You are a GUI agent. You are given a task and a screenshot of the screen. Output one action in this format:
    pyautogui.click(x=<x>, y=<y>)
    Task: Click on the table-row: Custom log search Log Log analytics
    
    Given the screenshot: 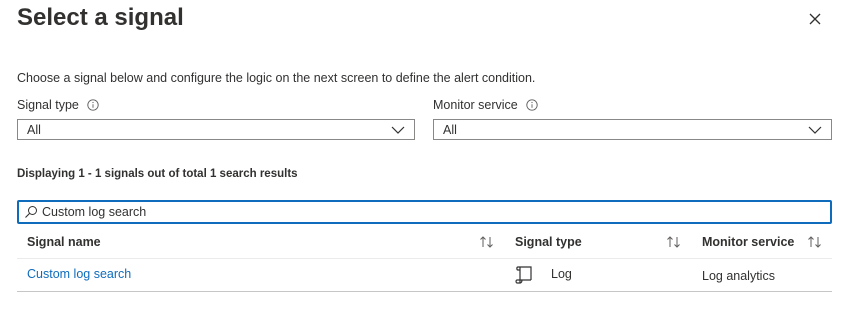 What is the action you would take?
    pyautogui.click(x=424, y=275)
    